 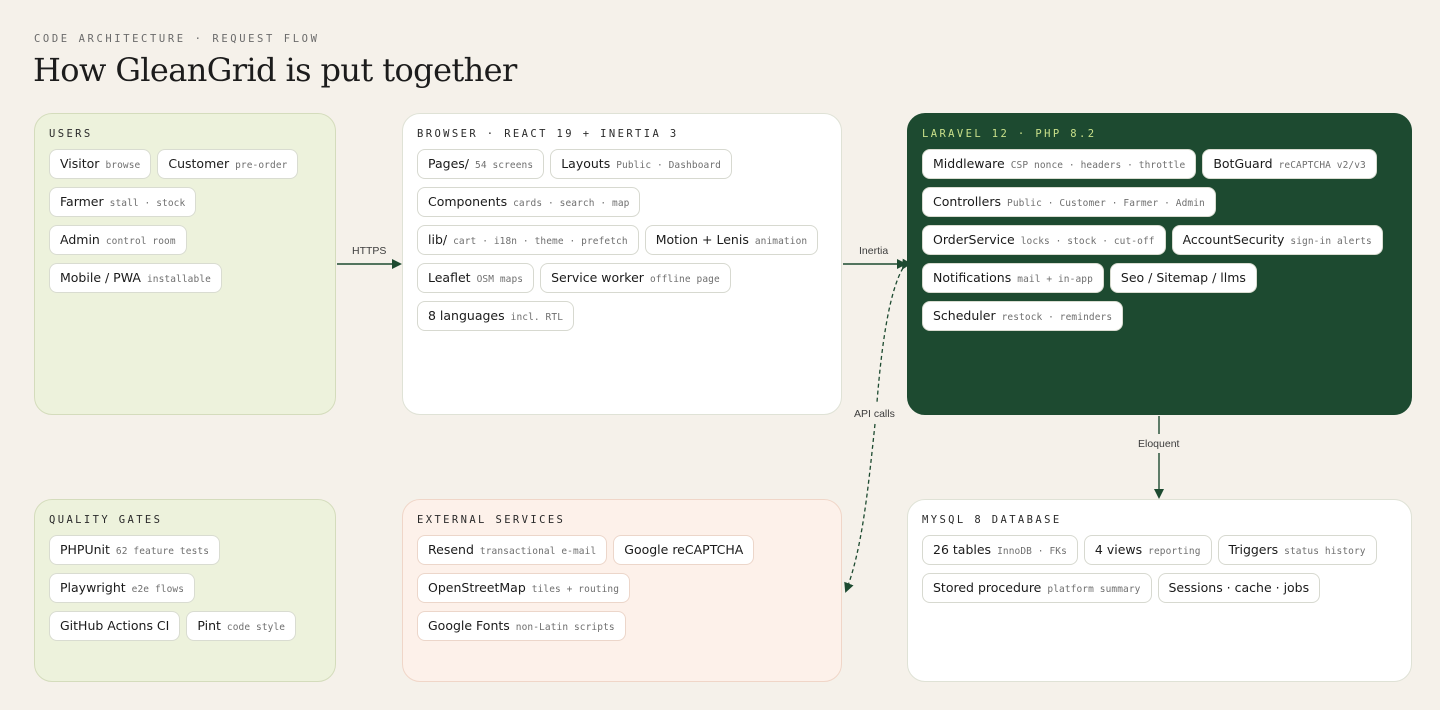 What do you see at coordinates (261, 165) in the screenshot?
I see `chip-note: pre-order` at bounding box center [261, 165].